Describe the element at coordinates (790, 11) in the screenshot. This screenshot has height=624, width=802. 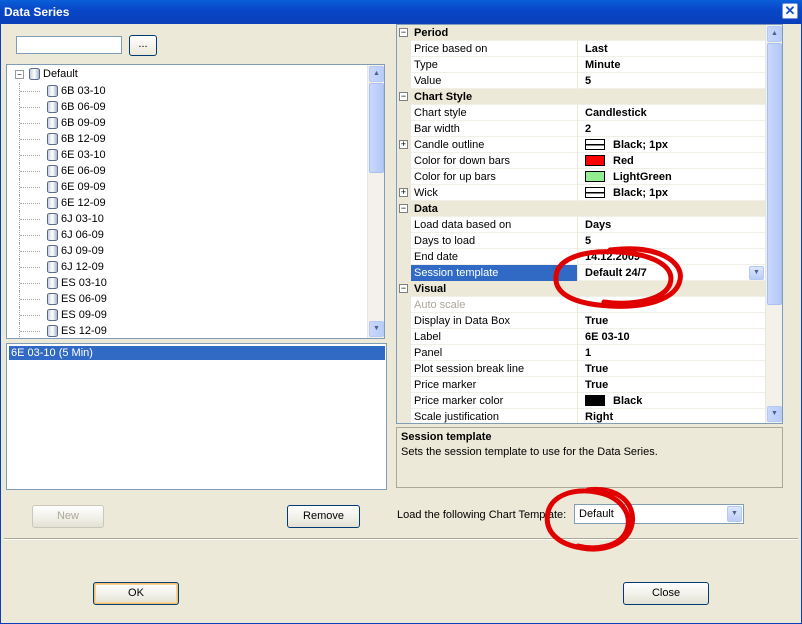
I see `close-window-button: ✕` at that location.